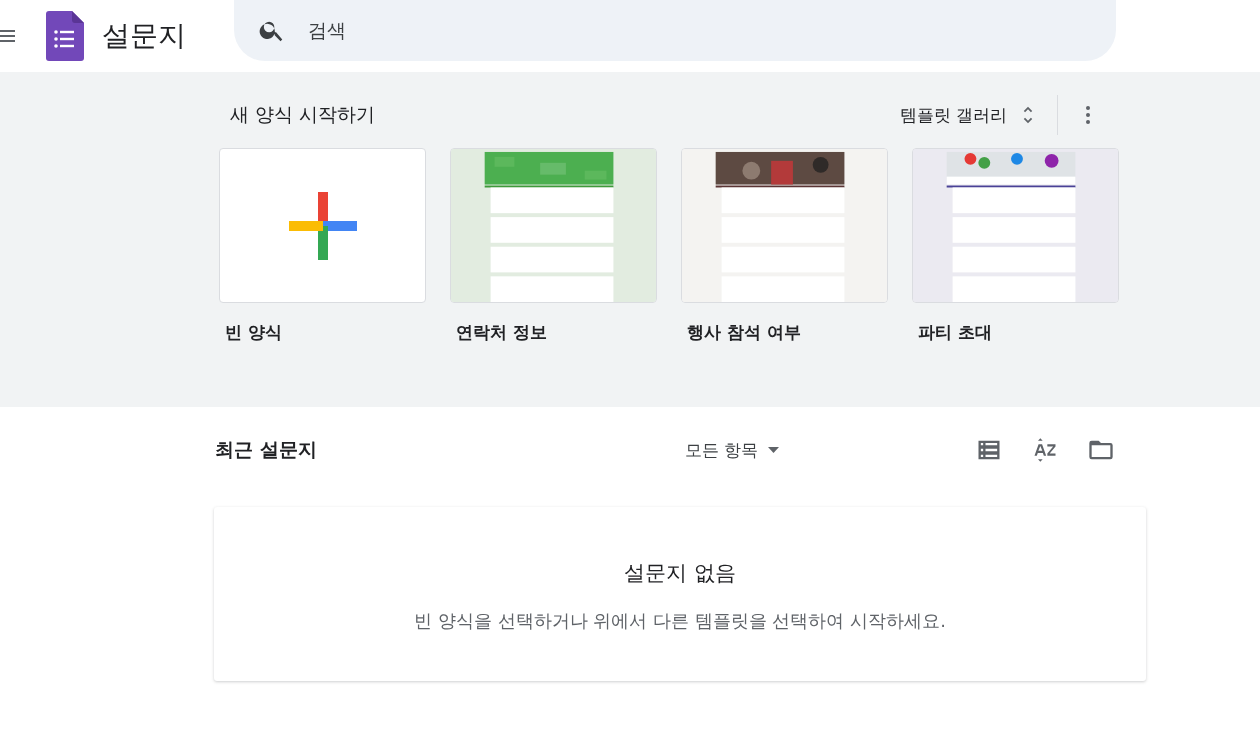  I want to click on template-label: 빈 양식, so click(254, 332).